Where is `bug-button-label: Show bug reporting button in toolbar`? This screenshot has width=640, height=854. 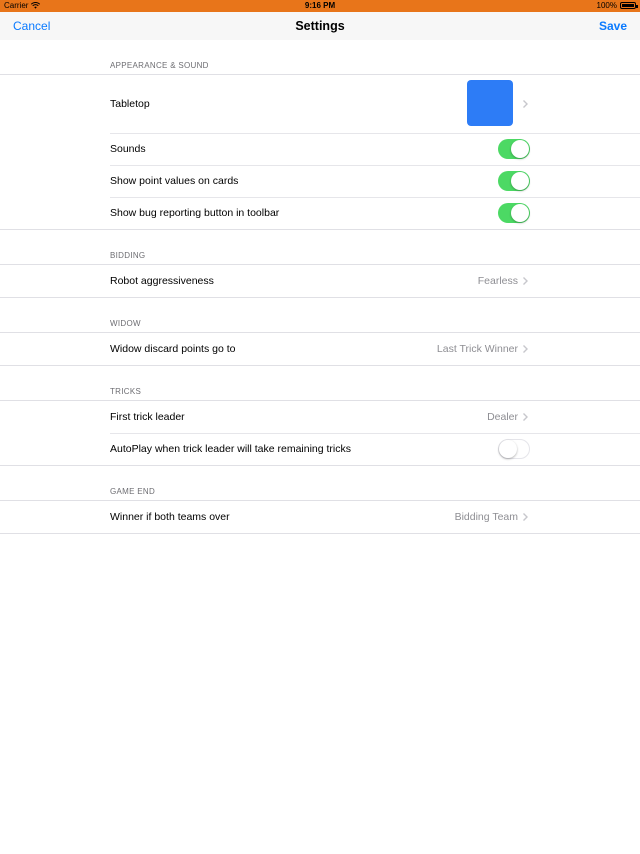
bug-button-label: Show bug reporting button in toolbar is located at coordinates (195, 213).